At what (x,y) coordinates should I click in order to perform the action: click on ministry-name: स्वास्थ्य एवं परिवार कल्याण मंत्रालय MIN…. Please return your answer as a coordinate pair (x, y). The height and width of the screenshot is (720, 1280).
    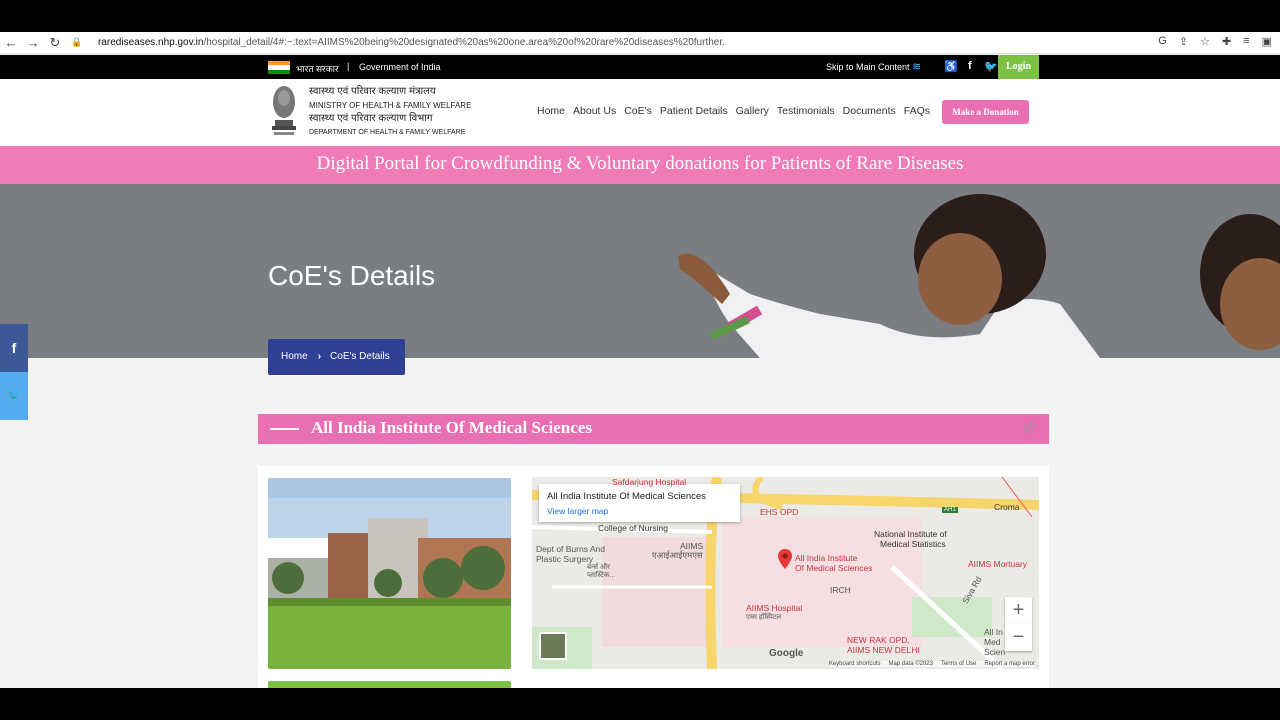
    Looking at the image, I should click on (390, 112).